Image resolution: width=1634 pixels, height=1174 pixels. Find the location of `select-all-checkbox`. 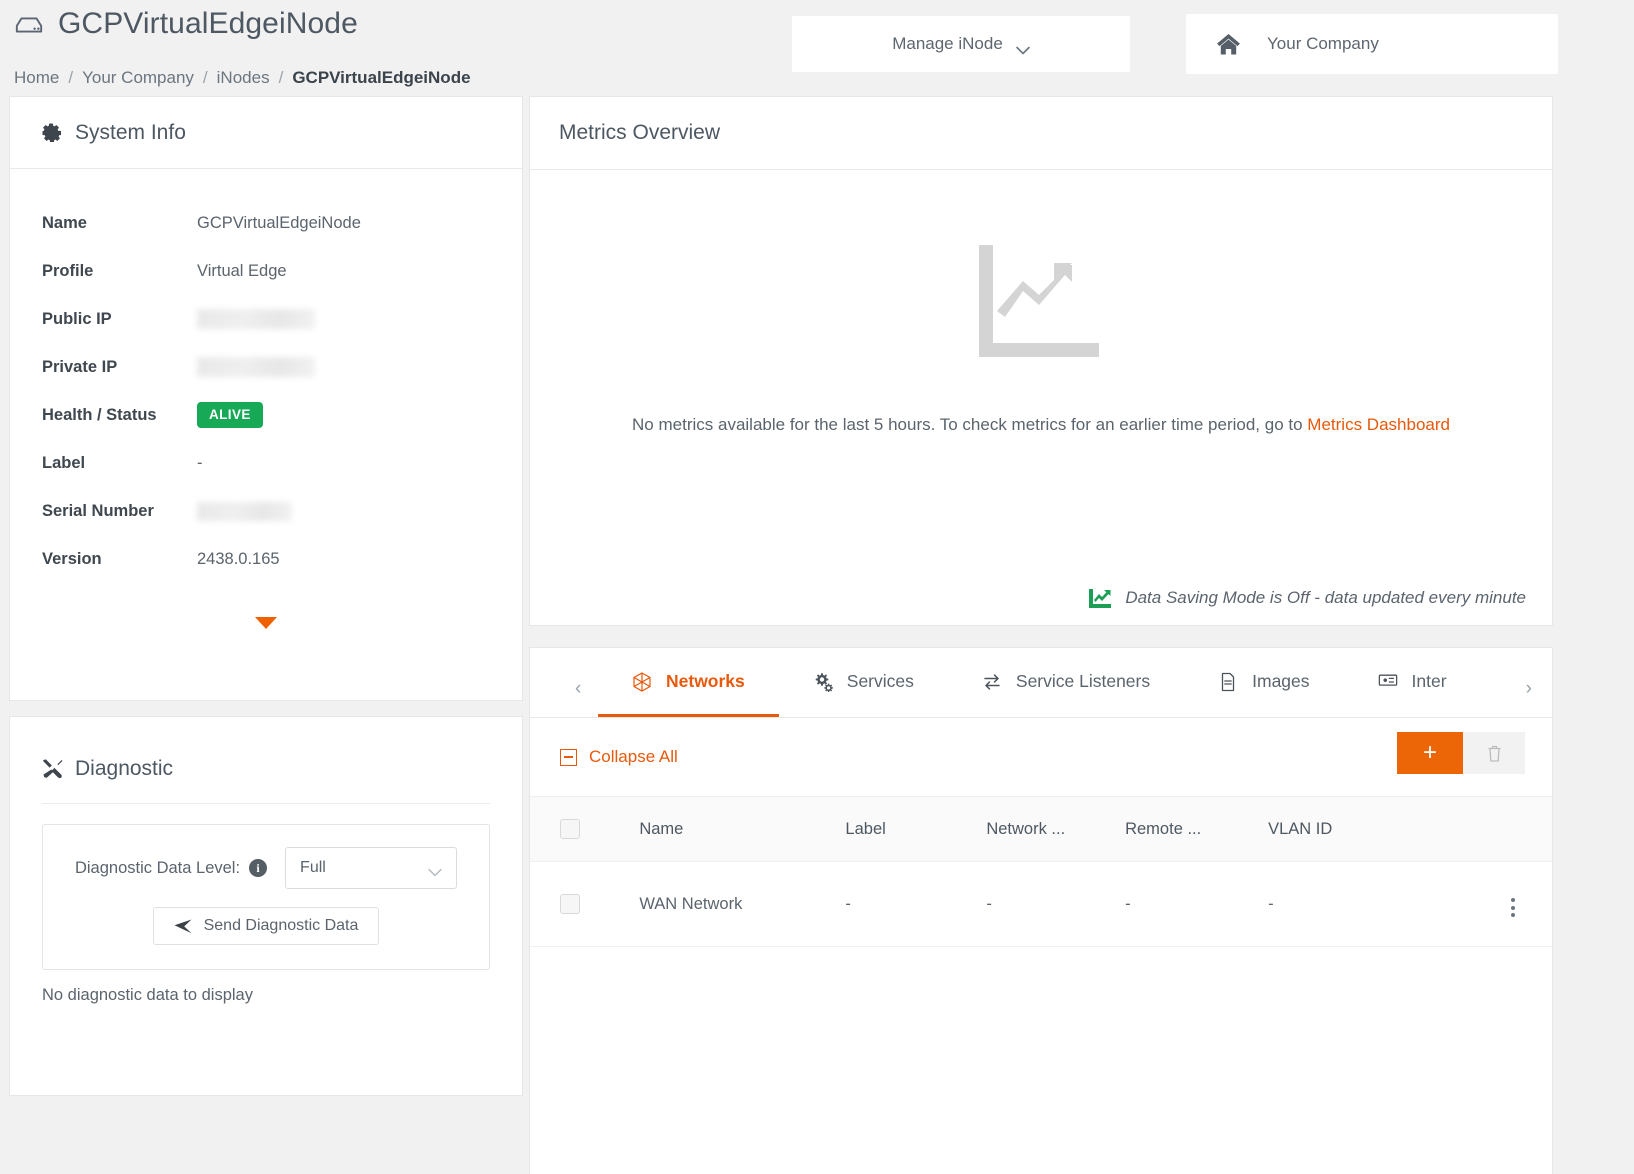

select-all-checkbox is located at coordinates (570, 829).